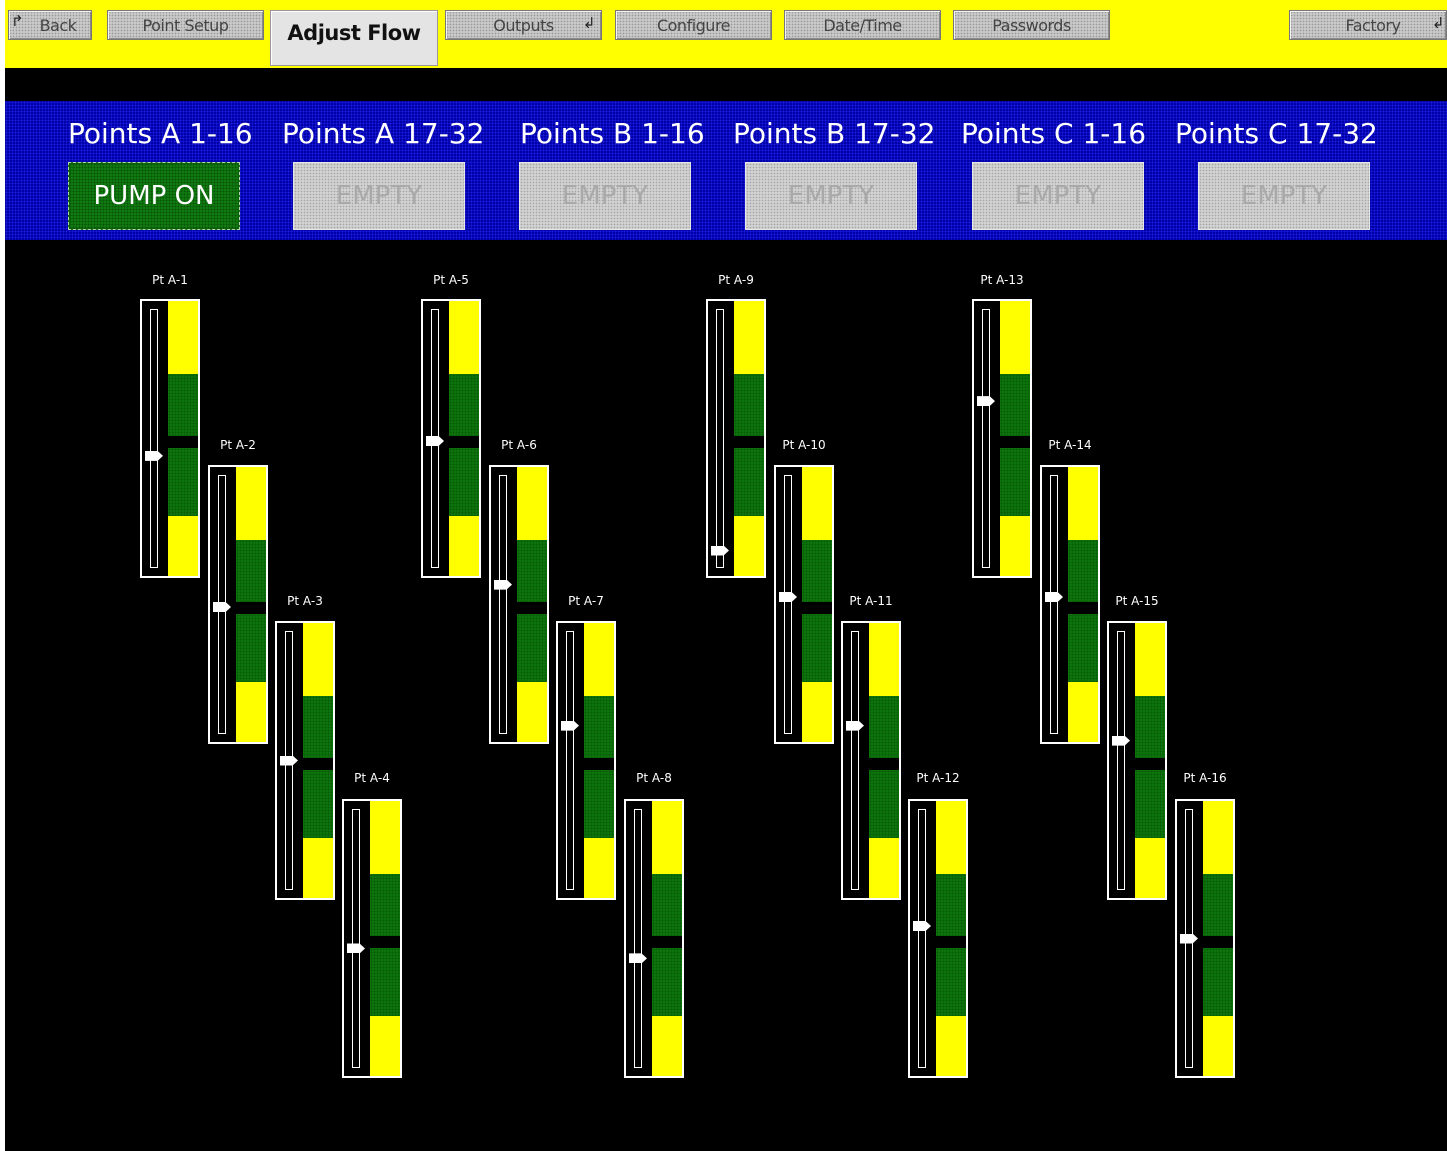 The height and width of the screenshot is (1151, 1447). What do you see at coordinates (938, 778) in the screenshot?
I see `point-label: Pt A-12` at bounding box center [938, 778].